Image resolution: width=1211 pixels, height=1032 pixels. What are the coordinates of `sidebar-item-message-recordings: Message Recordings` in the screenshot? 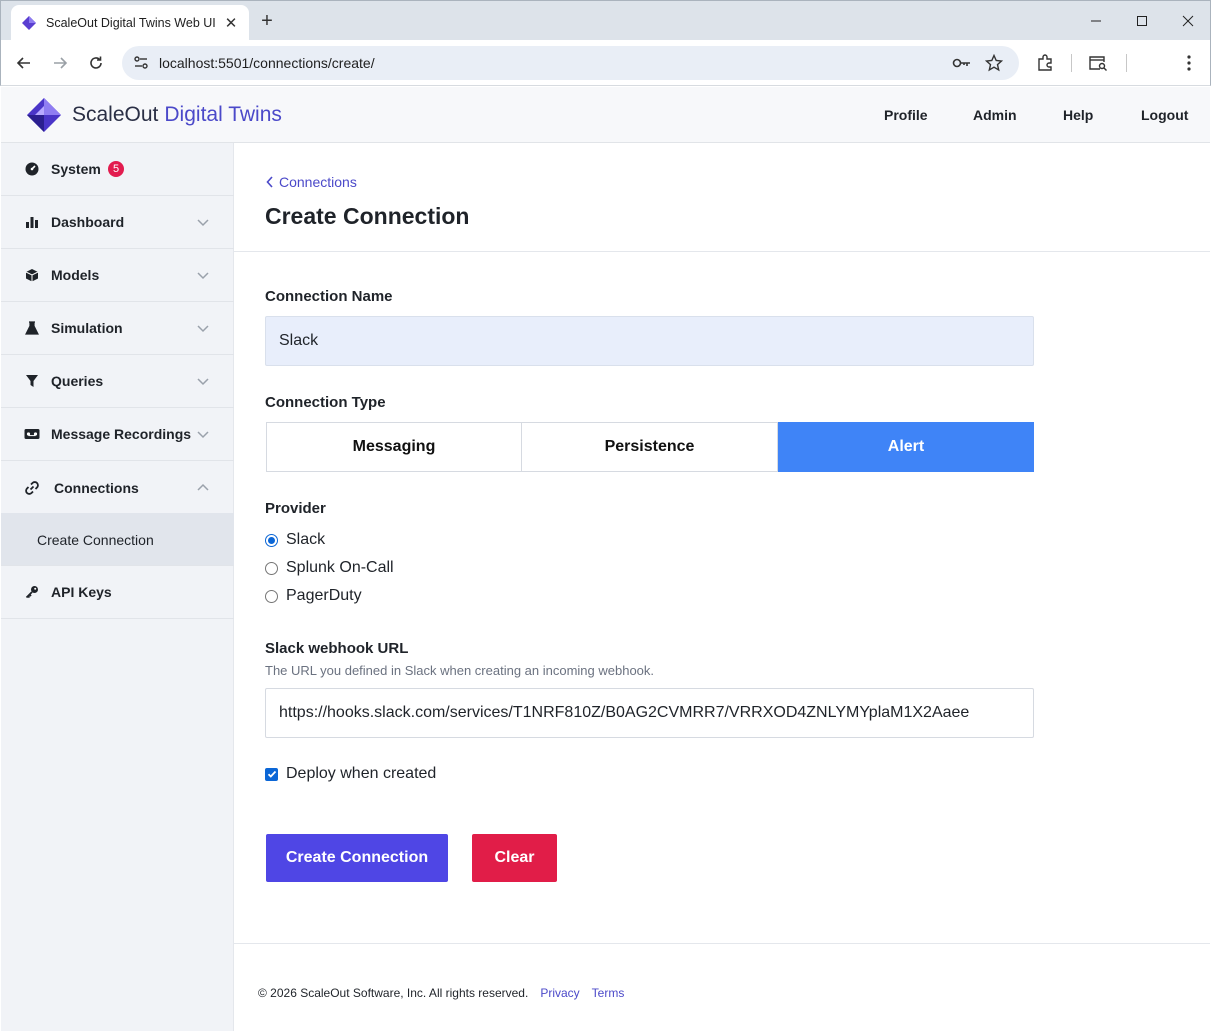 It's located at (117, 434).